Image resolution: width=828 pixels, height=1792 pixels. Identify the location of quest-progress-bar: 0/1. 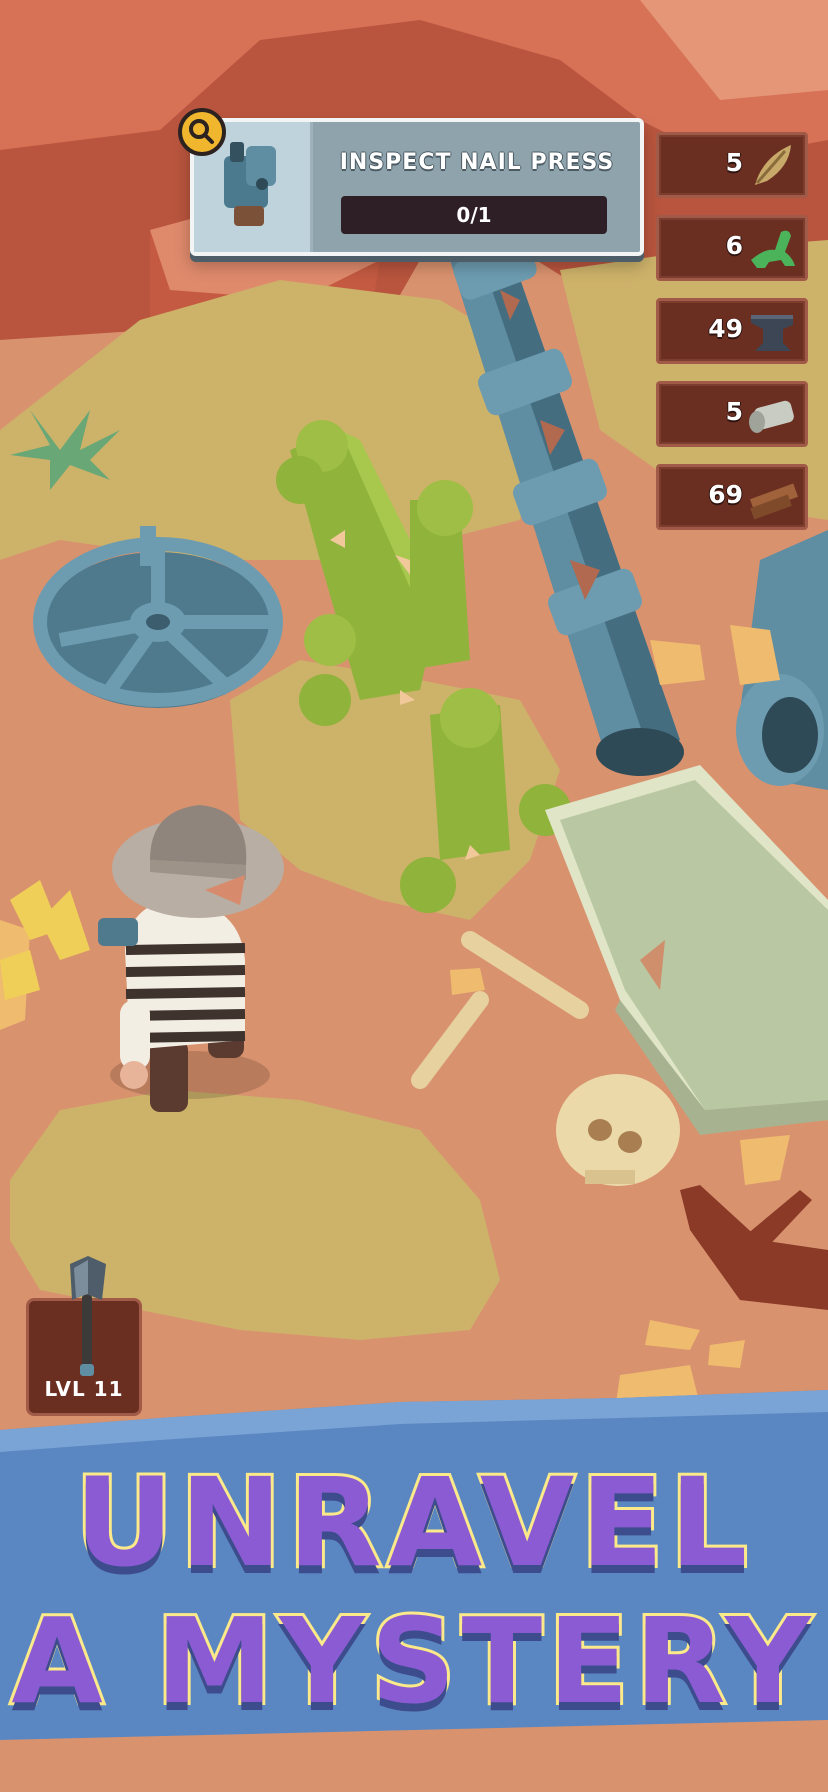
(474, 215).